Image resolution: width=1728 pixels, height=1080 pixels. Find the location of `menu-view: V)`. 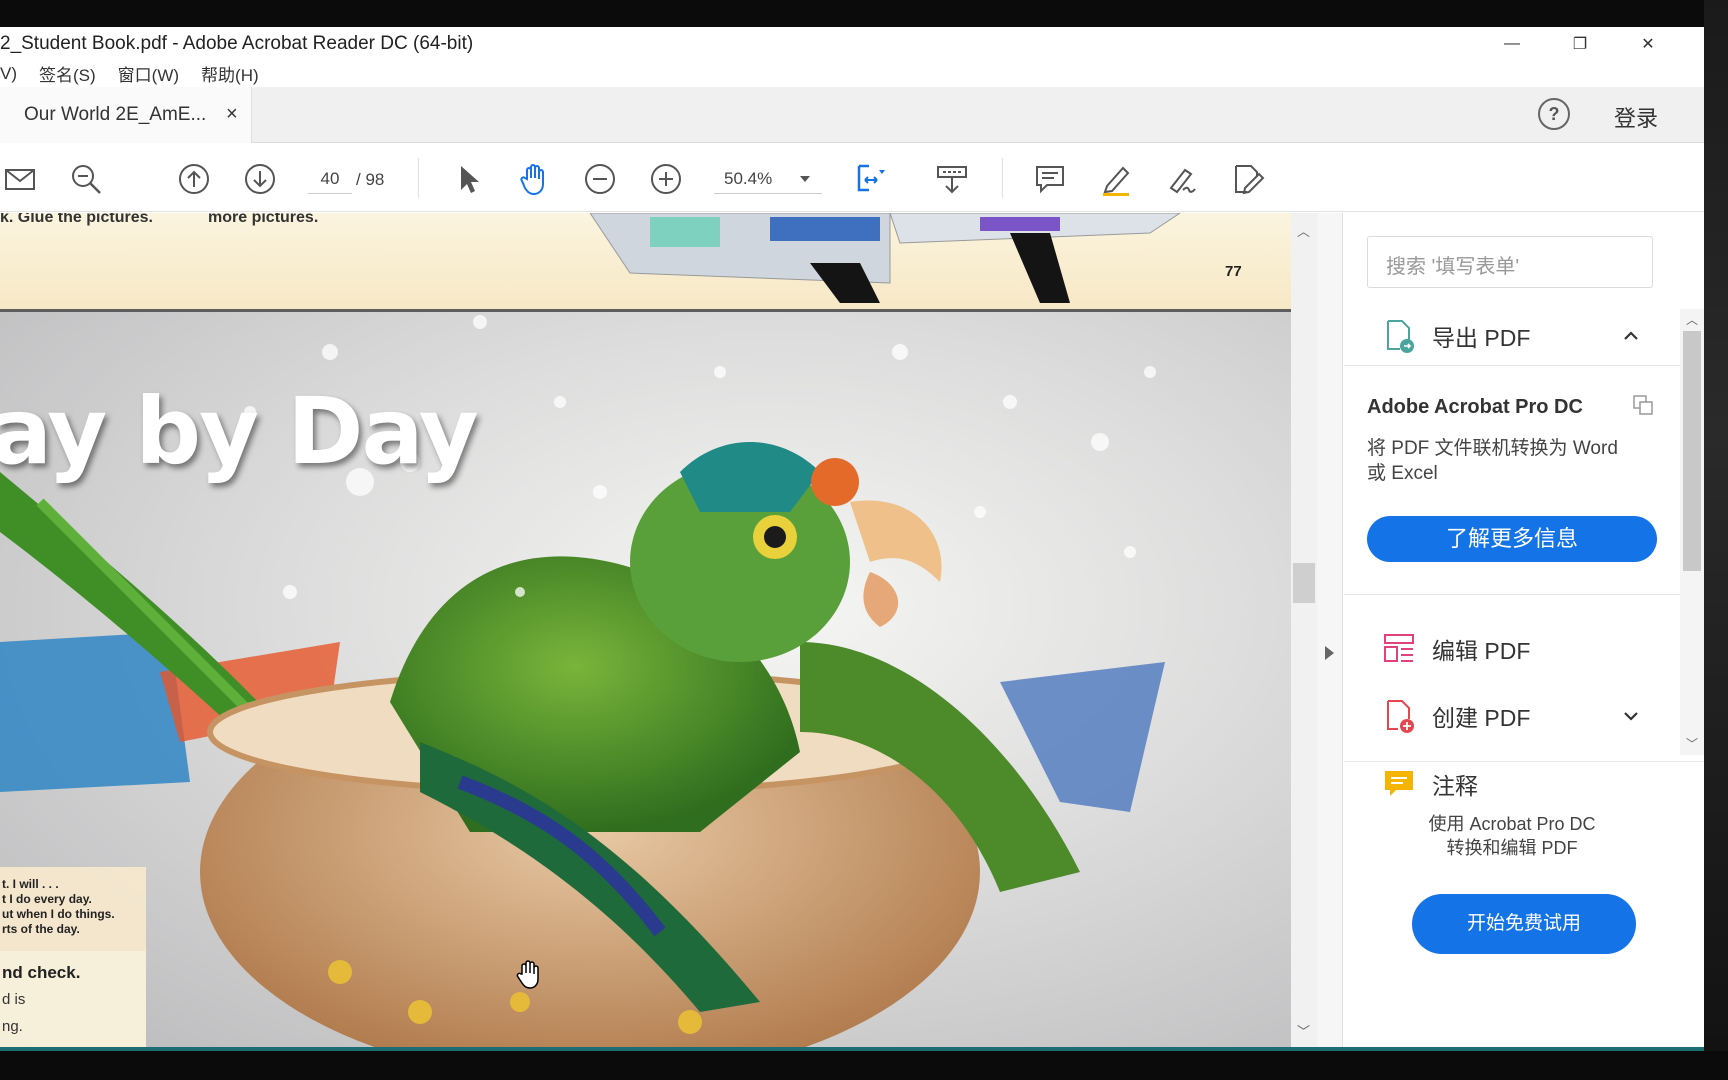

menu-view: V) is located at coordinates (8, 74).